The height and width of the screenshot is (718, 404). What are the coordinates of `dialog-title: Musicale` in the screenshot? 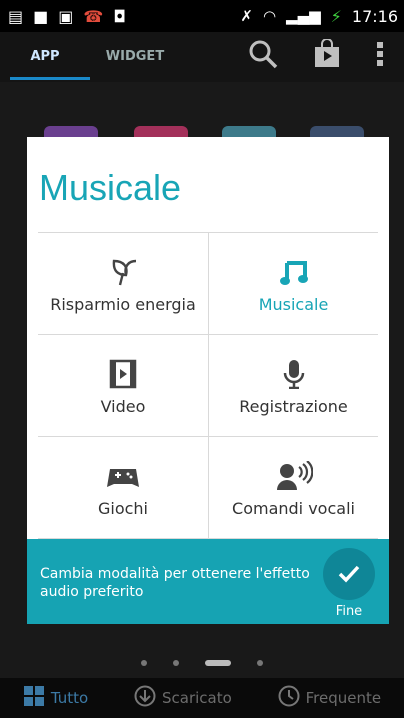 It's located at (110, 187).